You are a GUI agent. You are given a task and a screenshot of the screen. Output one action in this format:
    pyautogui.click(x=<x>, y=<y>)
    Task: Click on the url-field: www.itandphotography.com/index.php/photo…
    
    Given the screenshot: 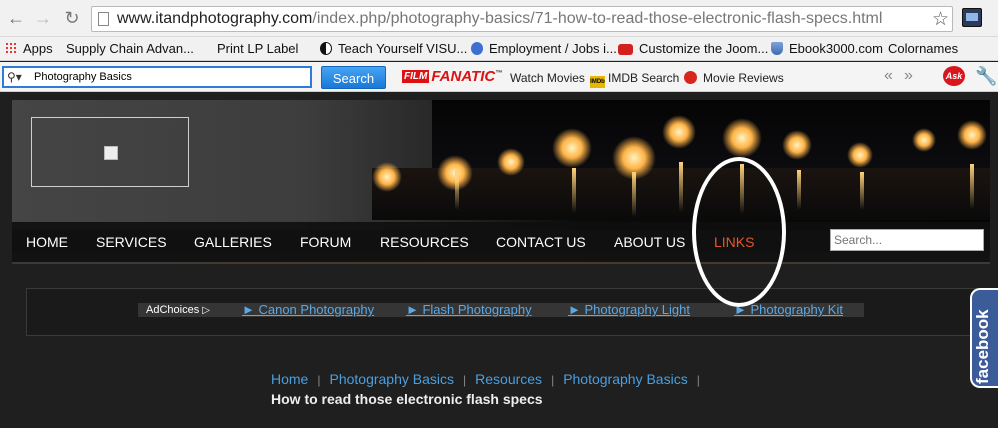 What is the action you would take?
    pyautogui.click(x=522, y=19)
    